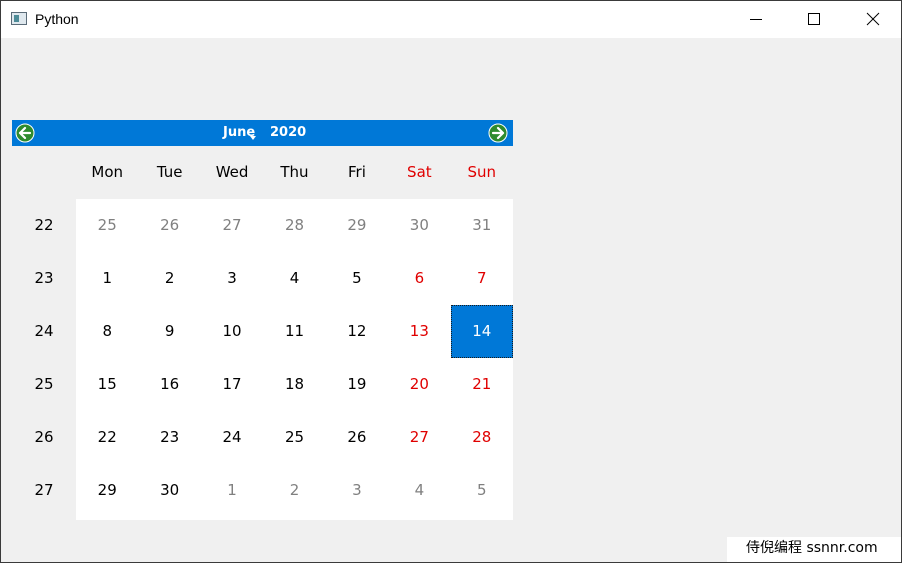 This screenshot has height=563, width=902. Describe the element at coordinates (169, 172) in the screenshot. I see `day-name-tue: Tue` at that location.